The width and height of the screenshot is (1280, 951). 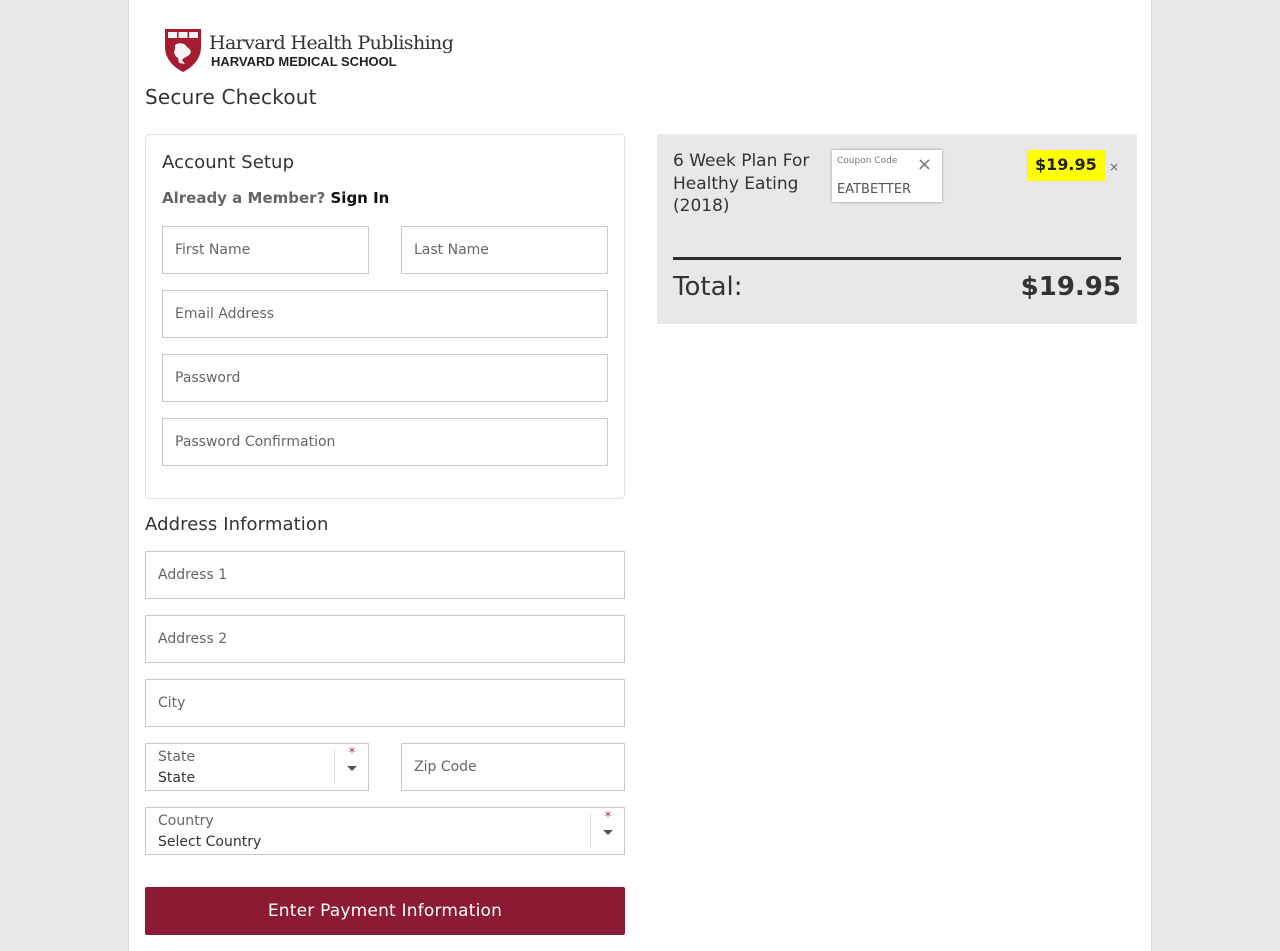 I want to click on coupon-code-box: Coupon Code × EATBETTER, so click(x=887, y=176).